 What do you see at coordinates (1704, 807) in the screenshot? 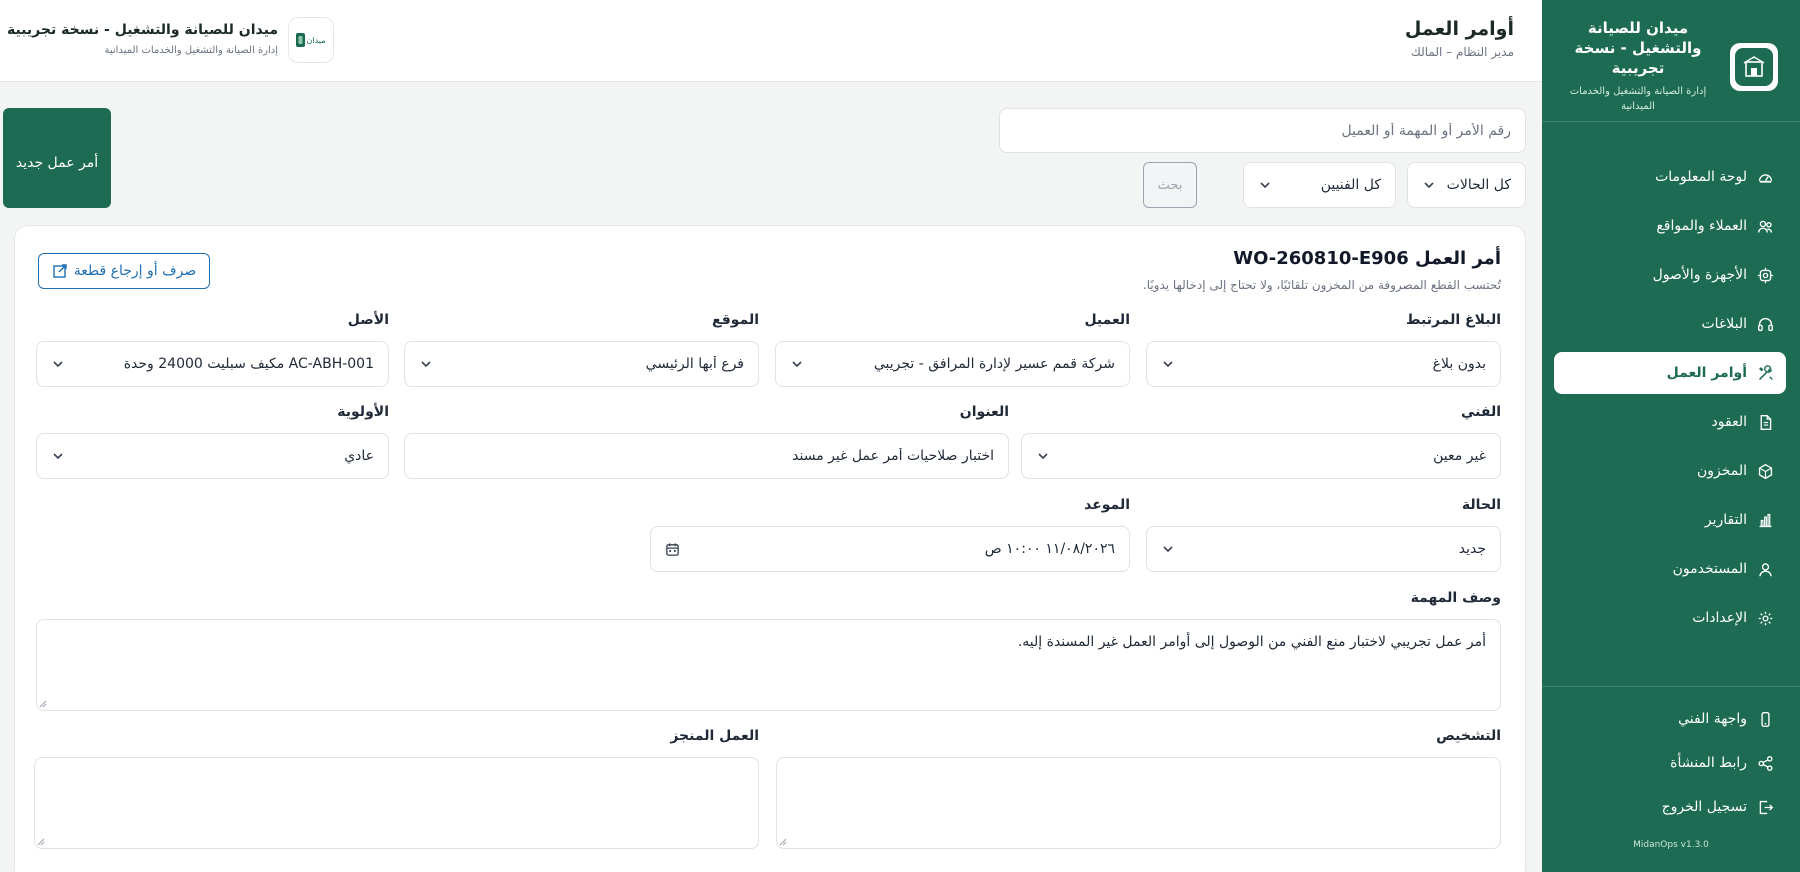
I see `sidebar-item-label: تسجيل الخروج` at bounding box center [1704, 807].